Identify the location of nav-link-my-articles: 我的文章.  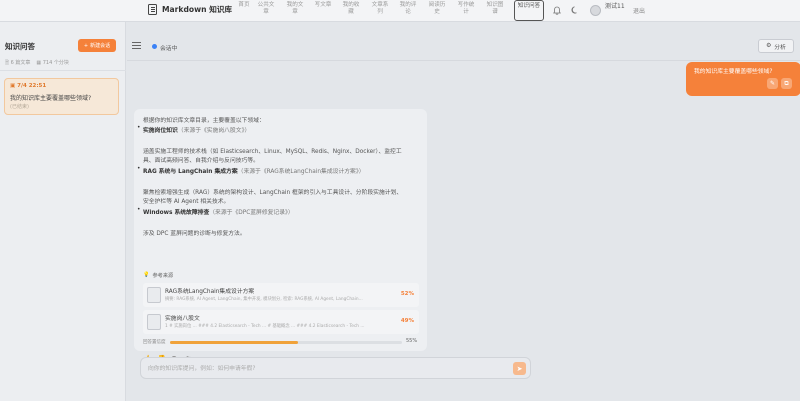
(295, 9).